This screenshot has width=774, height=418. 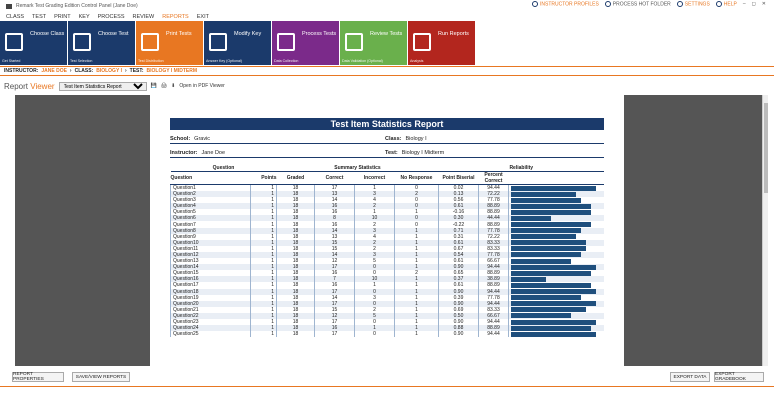 What do you see at coordinates (169, 43) in the screenshot?
I see `ribbon-tile-2: Print Tests Test Distribution` at bounding box center [169, 43].